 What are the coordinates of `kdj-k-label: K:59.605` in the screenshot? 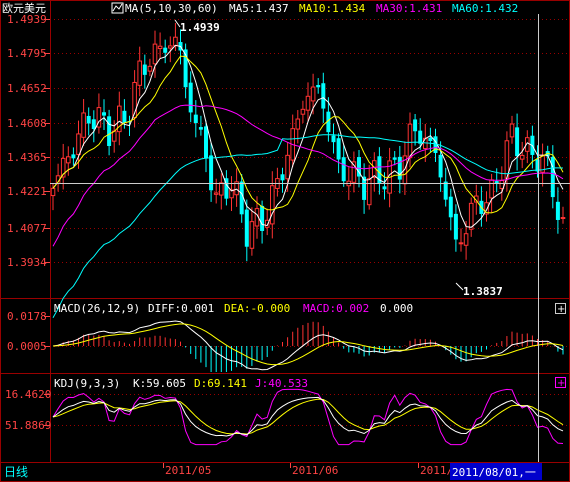 It's located at (159, 383).